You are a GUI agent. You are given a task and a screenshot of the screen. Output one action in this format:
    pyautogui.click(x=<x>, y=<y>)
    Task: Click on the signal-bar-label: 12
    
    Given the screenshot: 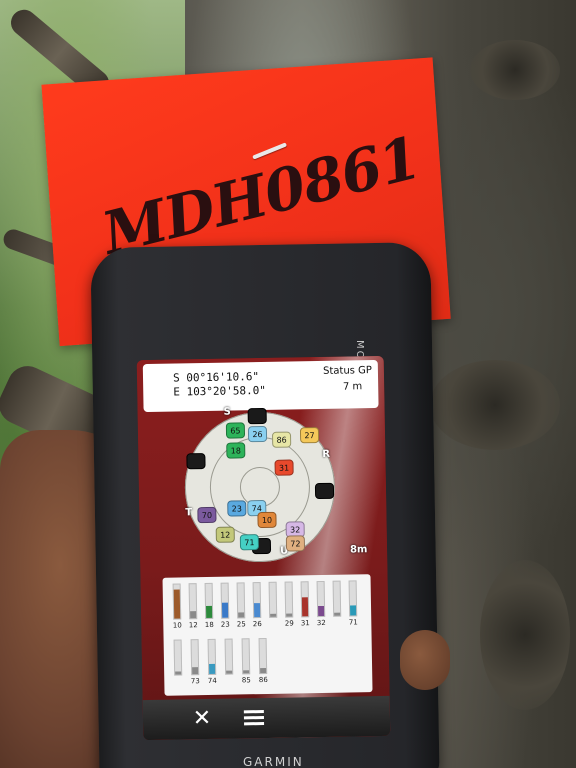 What is the action you would take?
    pyautogui.click(x=193, y=625)
    